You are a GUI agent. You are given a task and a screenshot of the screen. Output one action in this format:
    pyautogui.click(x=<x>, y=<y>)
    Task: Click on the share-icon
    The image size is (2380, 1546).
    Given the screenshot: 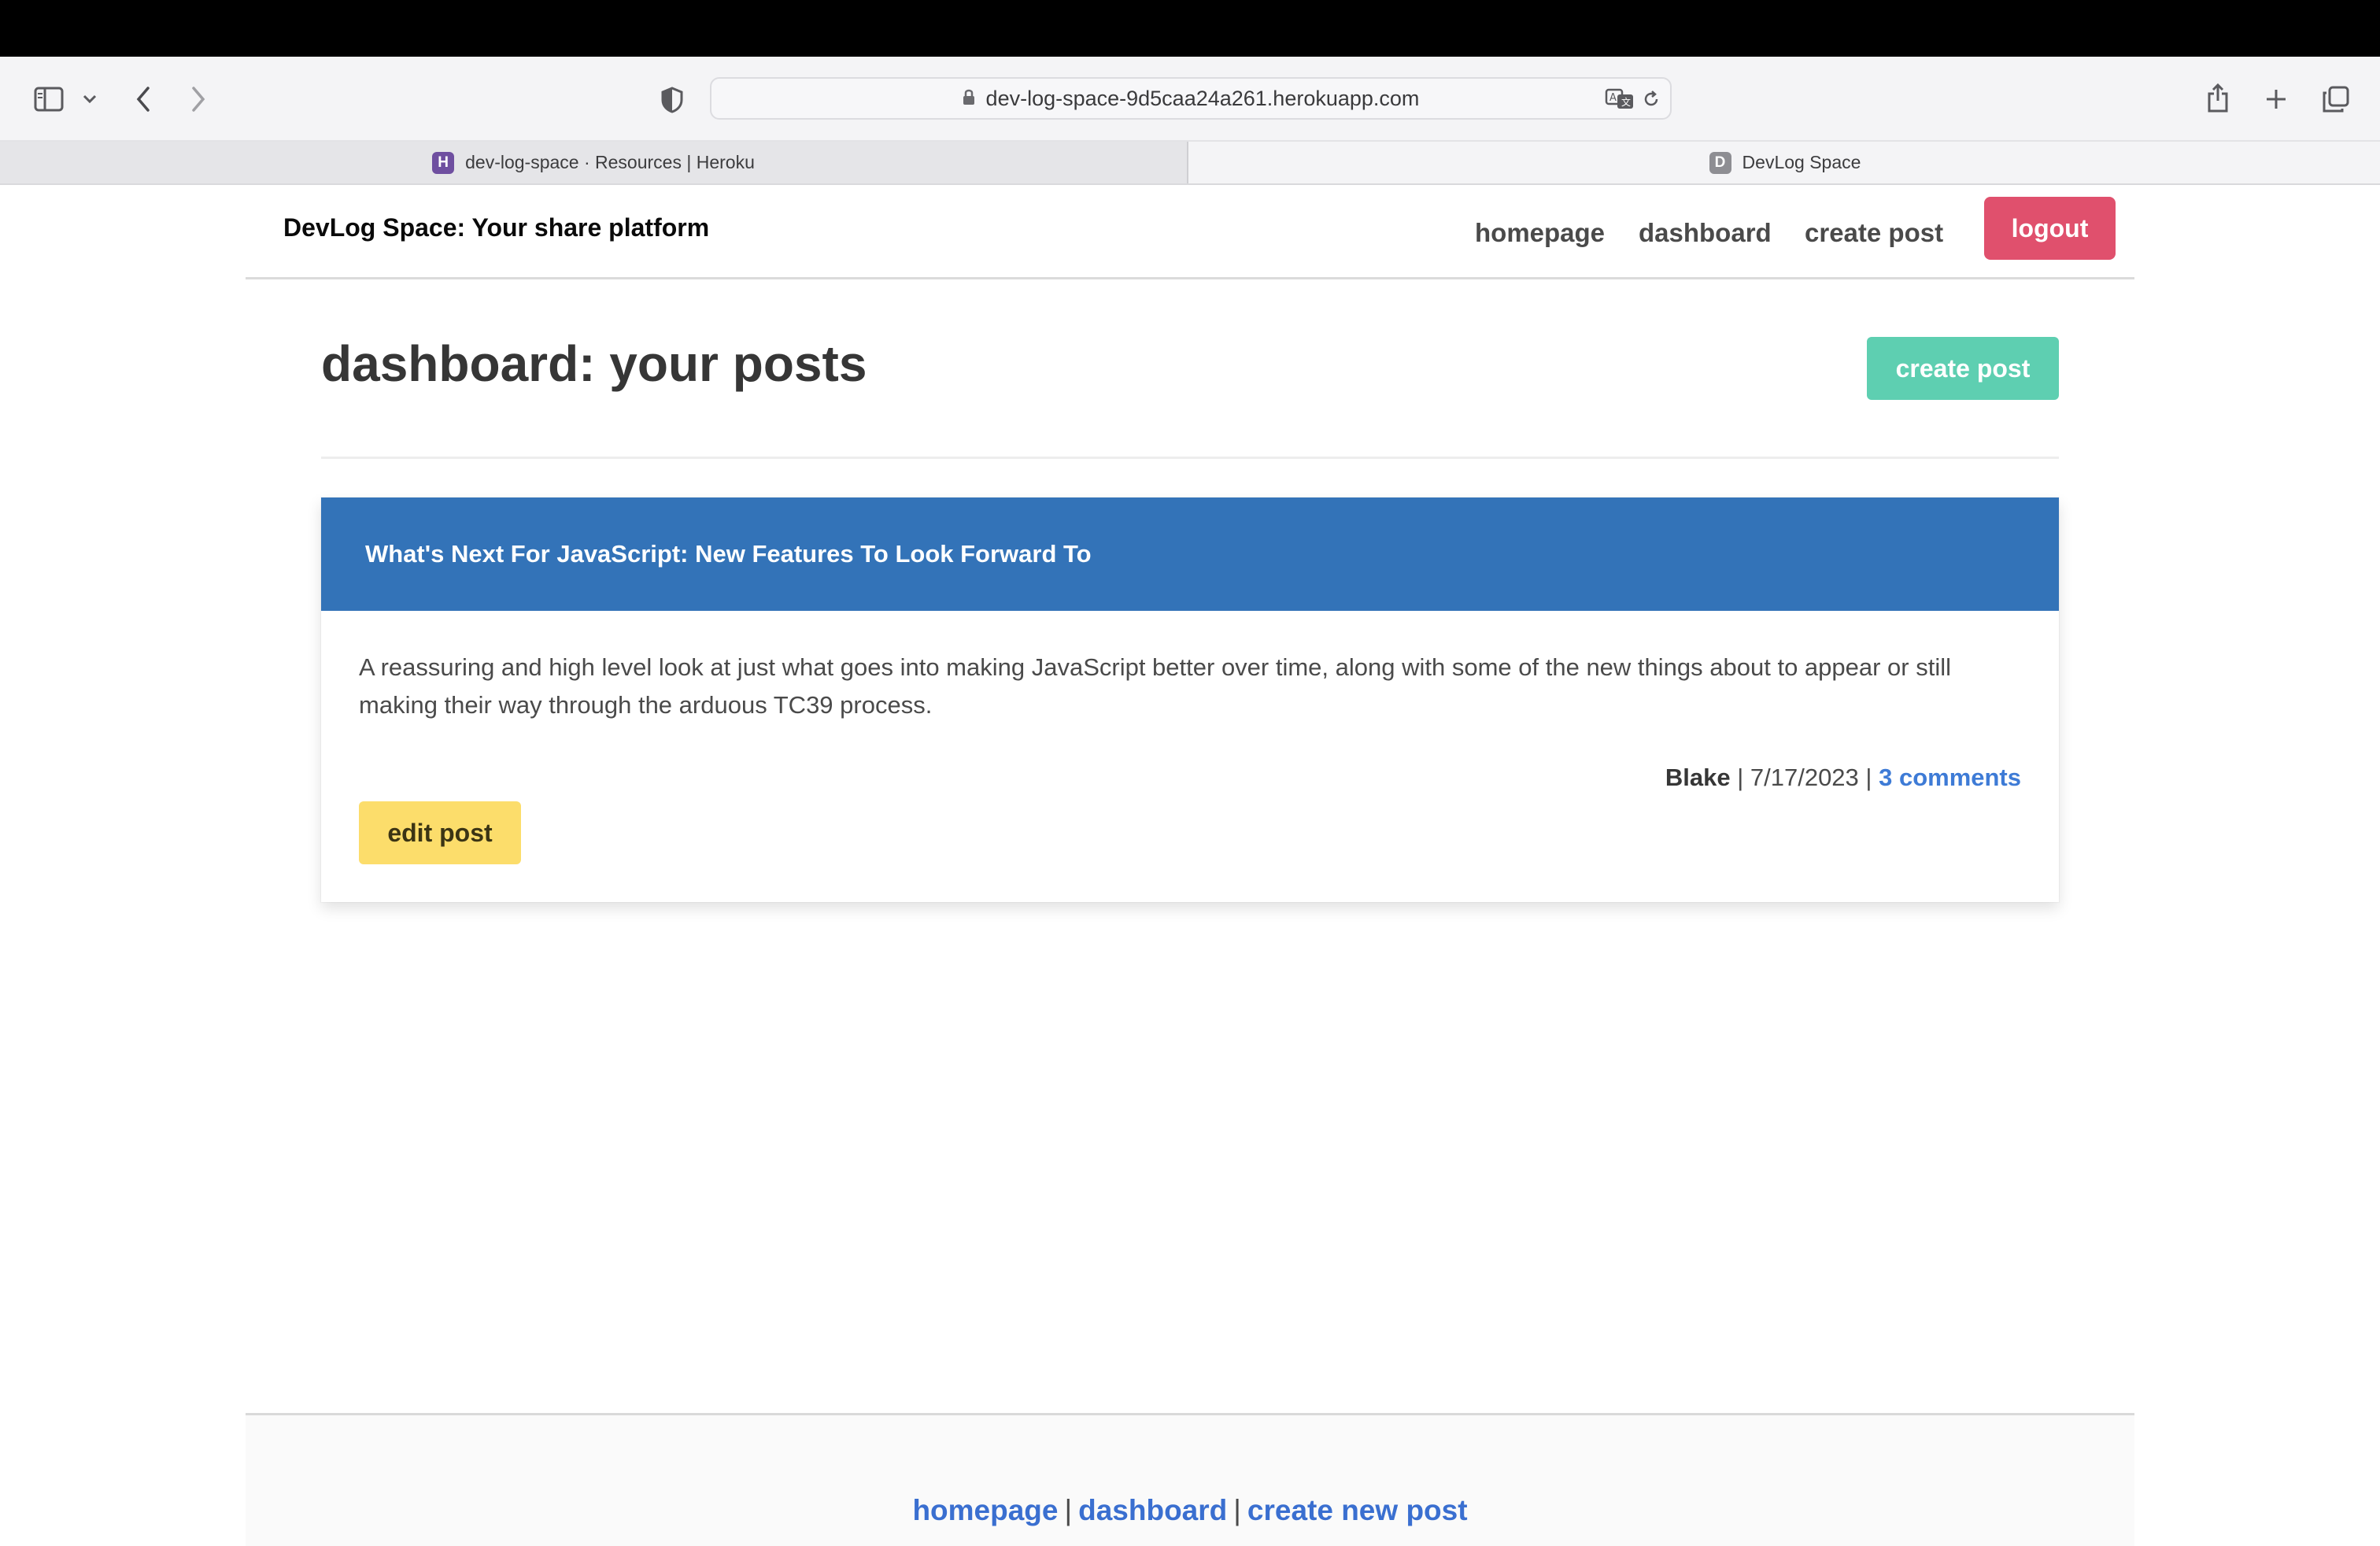 What is the action you would take?
    pyautogui.click(x=2218, y=97)
    